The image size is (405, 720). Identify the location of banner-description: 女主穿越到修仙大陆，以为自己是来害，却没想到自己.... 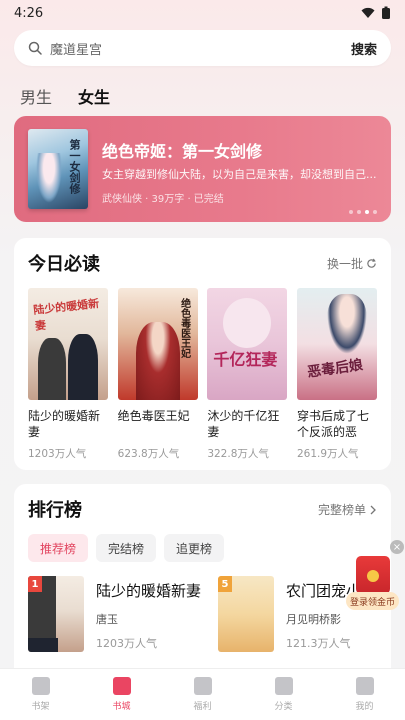
(239, 174).